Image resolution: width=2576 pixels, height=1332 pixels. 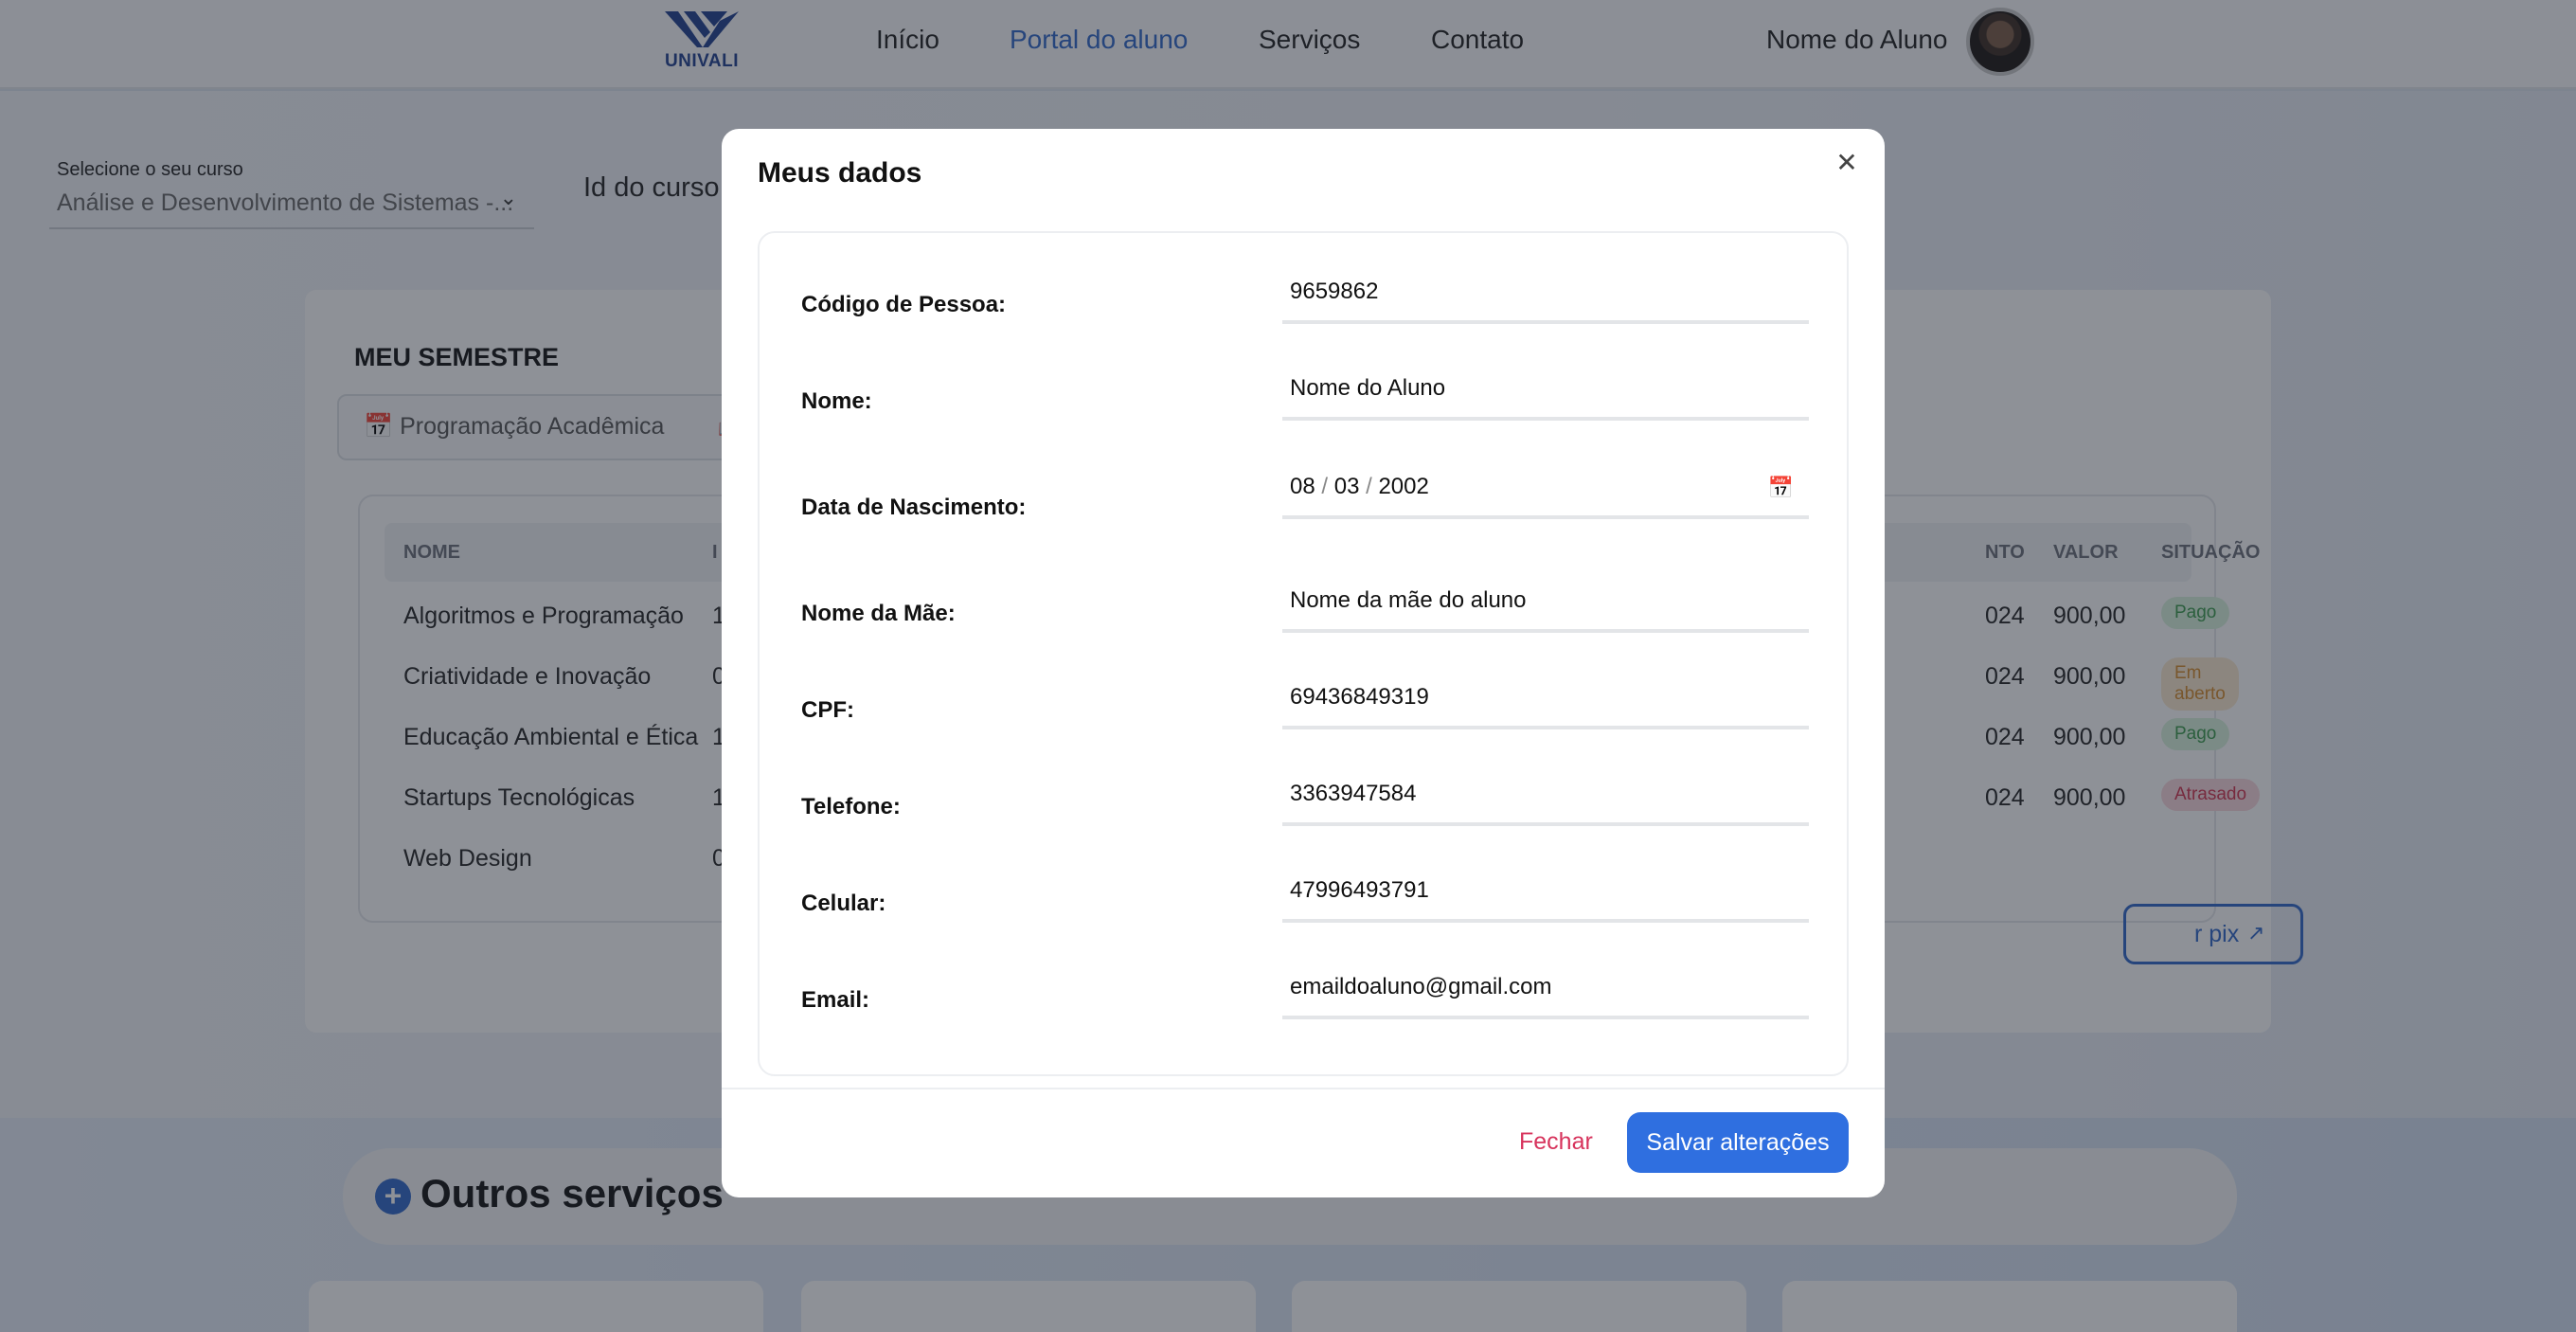 What do you see at coordinates (1781, 488) in the screenshot?
I see `calendar-icon: 📅` at bounding box center [1781, 488].